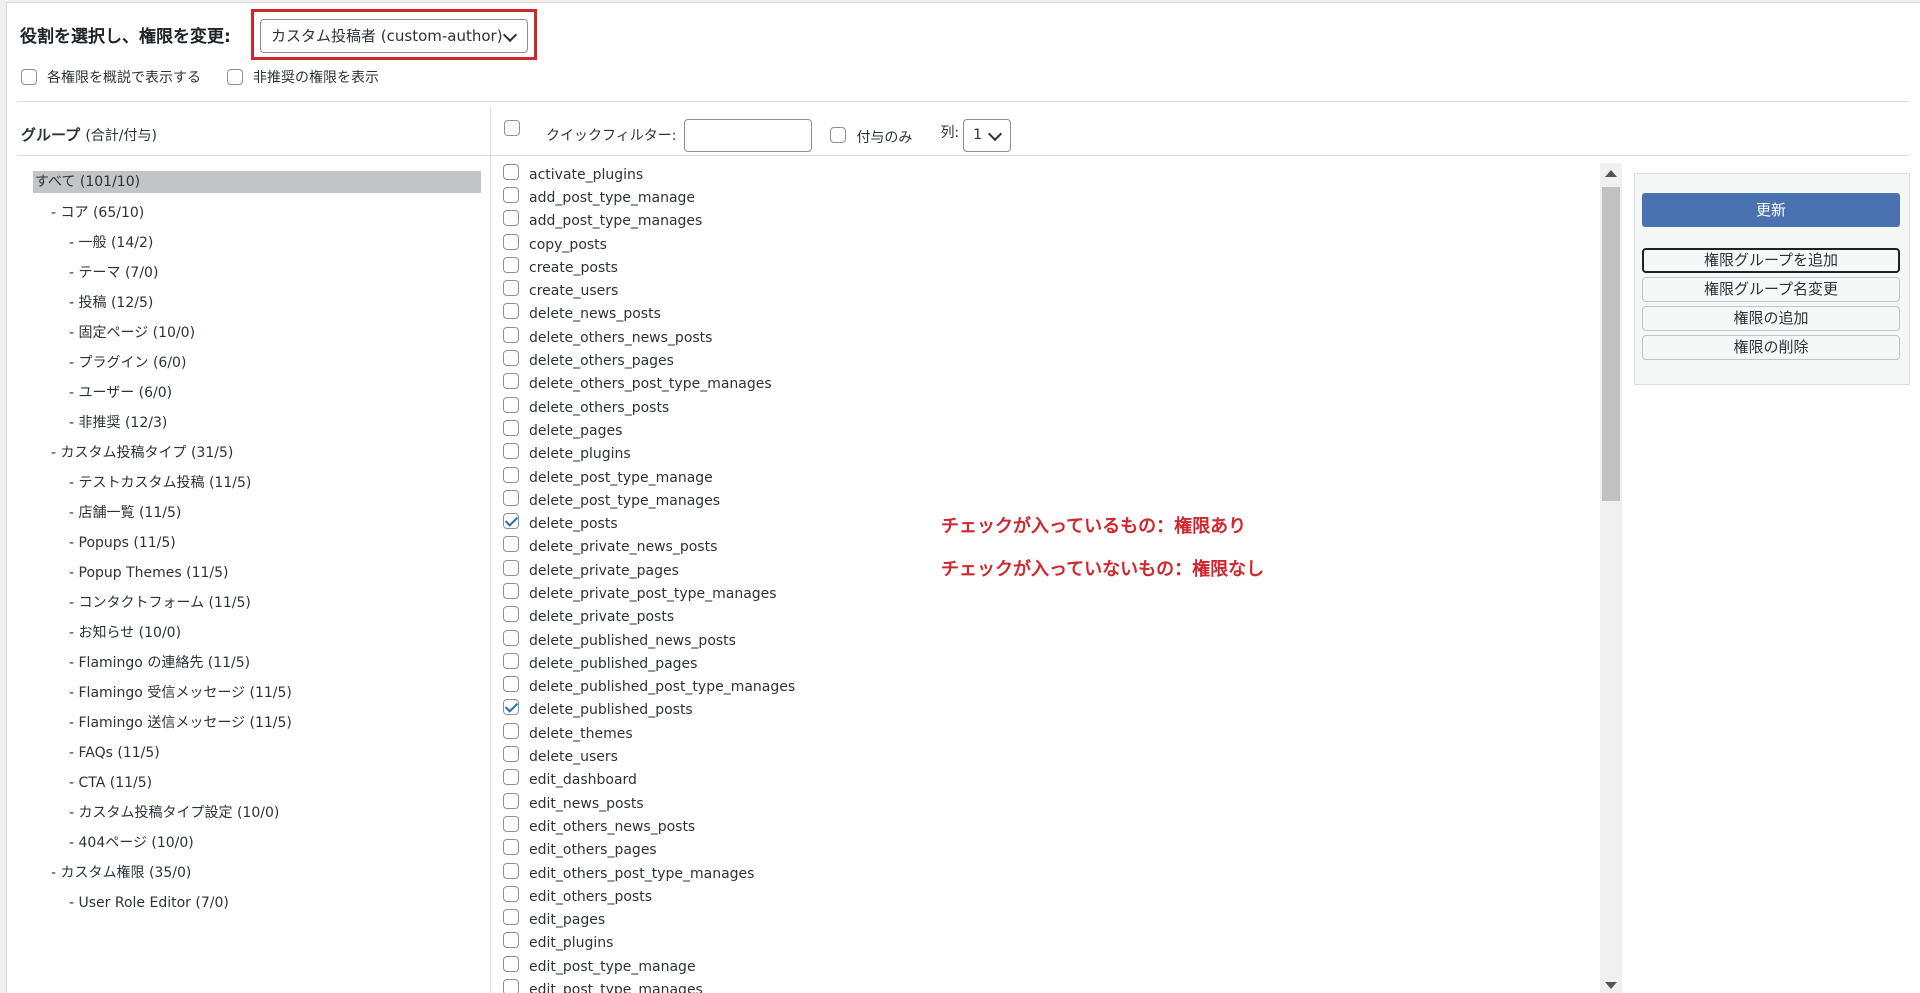  What do you see at coordinates (1050, 593) in the screenshot?
I see `capability-row: delete_private_post_type_manages` at bounding box center [1050, 593].